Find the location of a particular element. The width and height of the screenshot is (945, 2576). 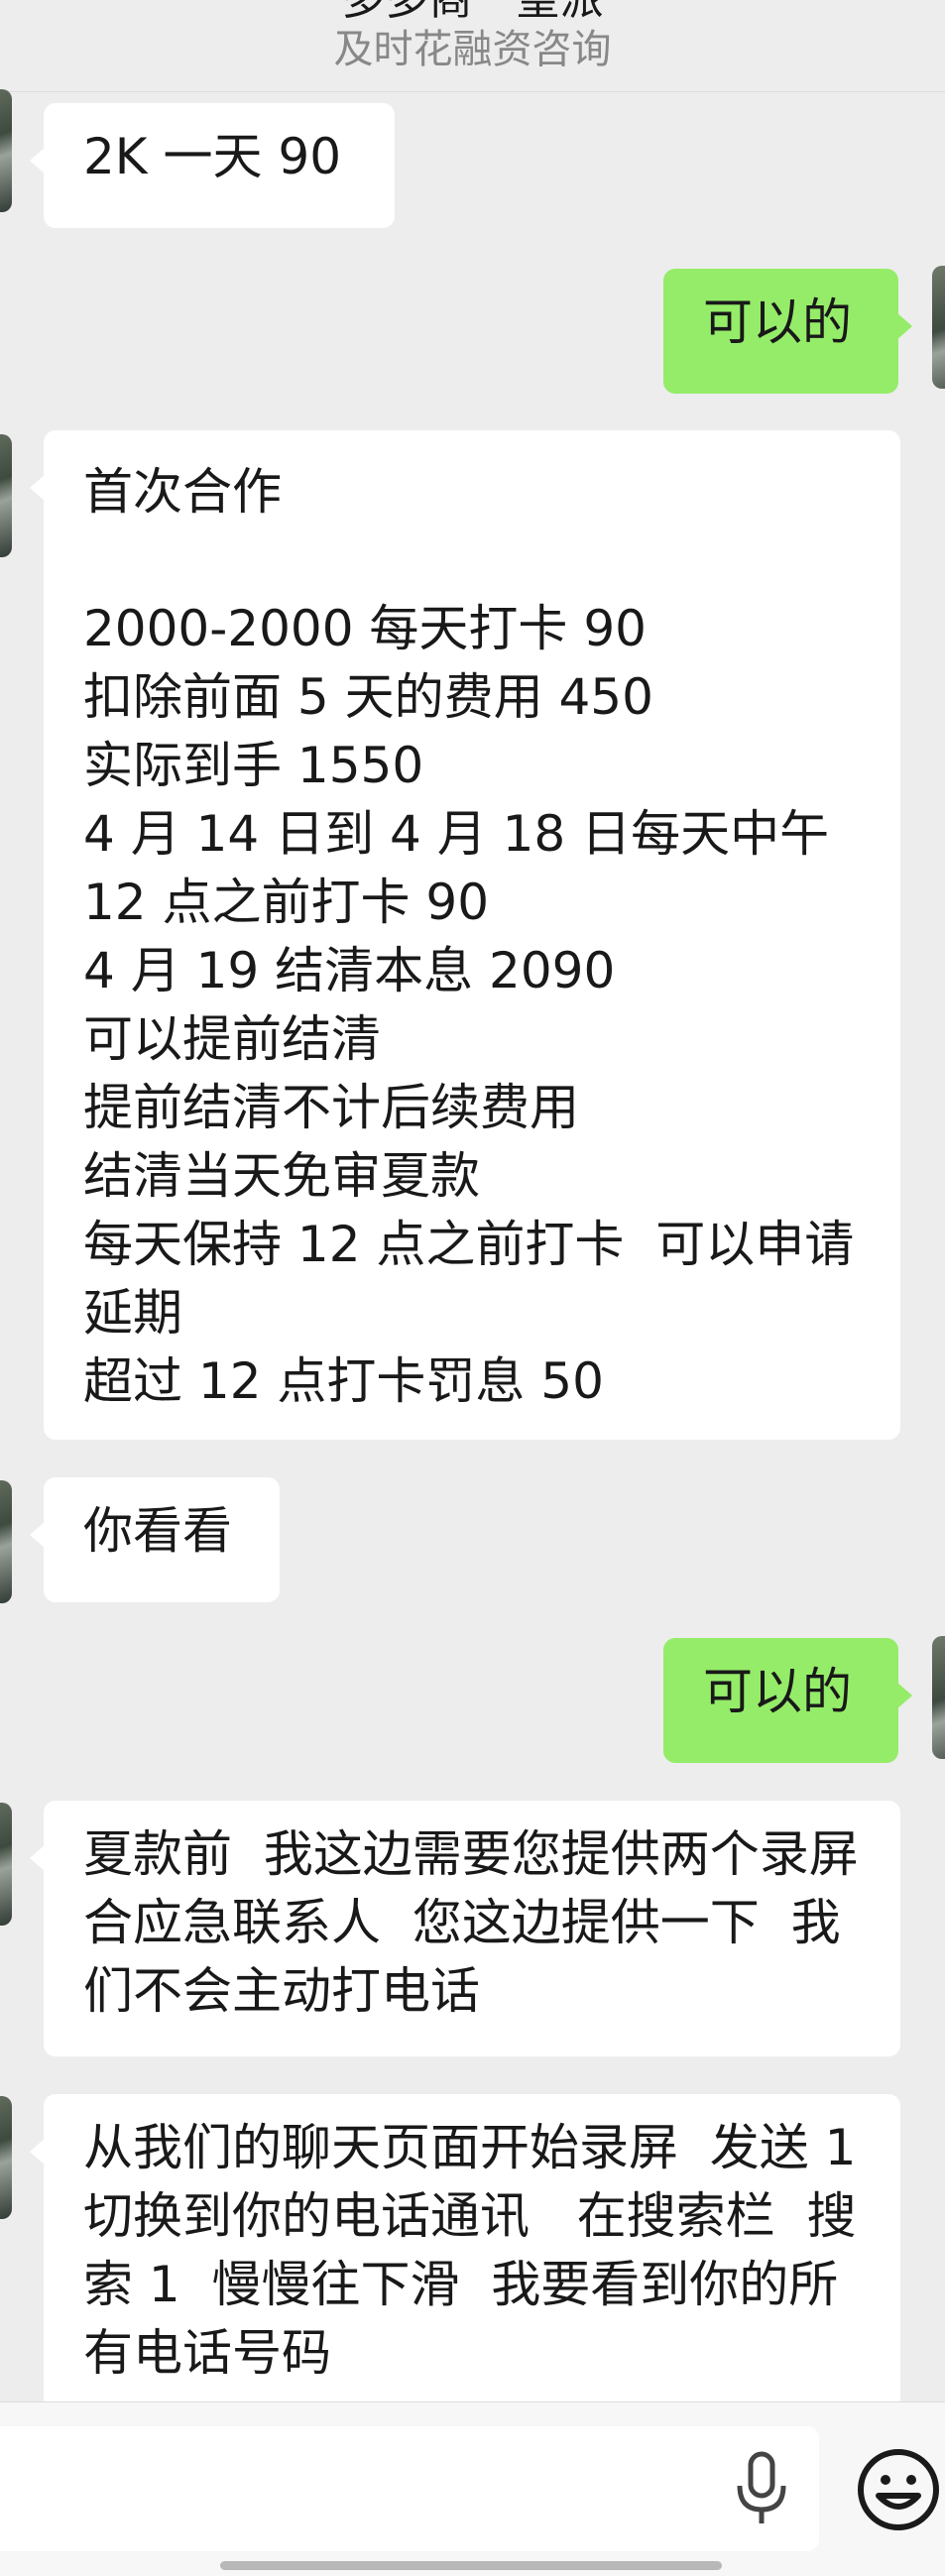

chat-subtitle: 及时花融资咨询 is located at coordinates (472, 49).